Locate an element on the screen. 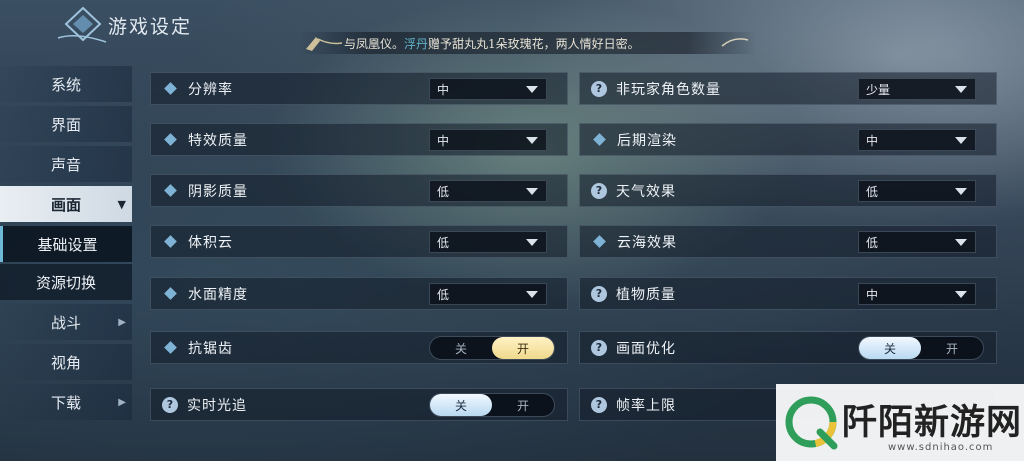 The height and width of the screenshot is (461, 1024). sidebar-item-interface: 界面 is located at coordinates (66, 124).